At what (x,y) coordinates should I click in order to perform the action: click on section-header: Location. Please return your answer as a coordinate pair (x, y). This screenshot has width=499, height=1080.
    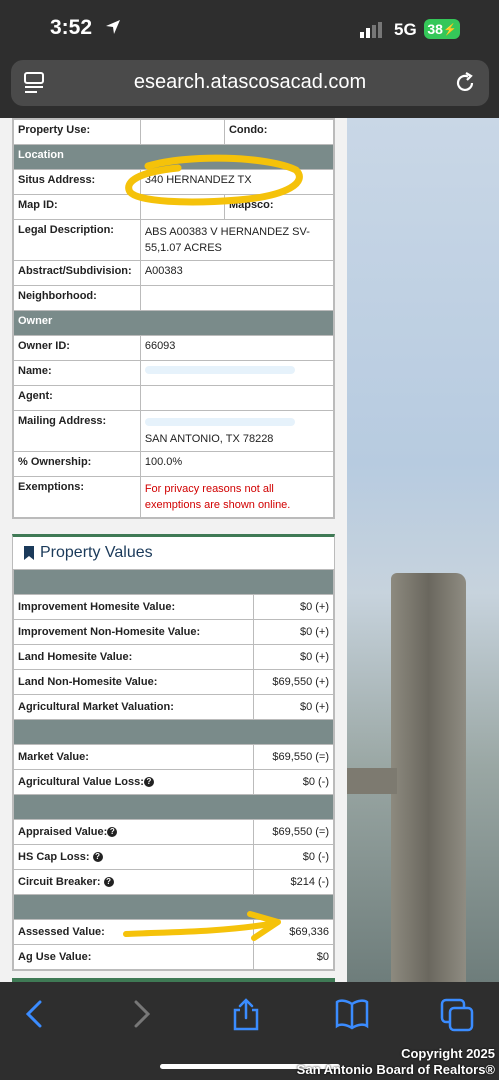
    Looking at the image, I should click on (173, 157).